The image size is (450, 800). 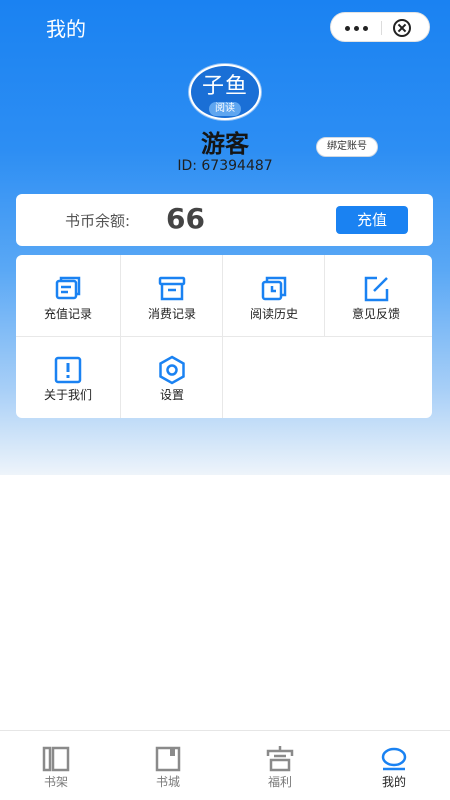 What do you see at coordinates (279, 782) in the screenshot?
I see `tab-label: 福利` at bounding box center [279, 782].